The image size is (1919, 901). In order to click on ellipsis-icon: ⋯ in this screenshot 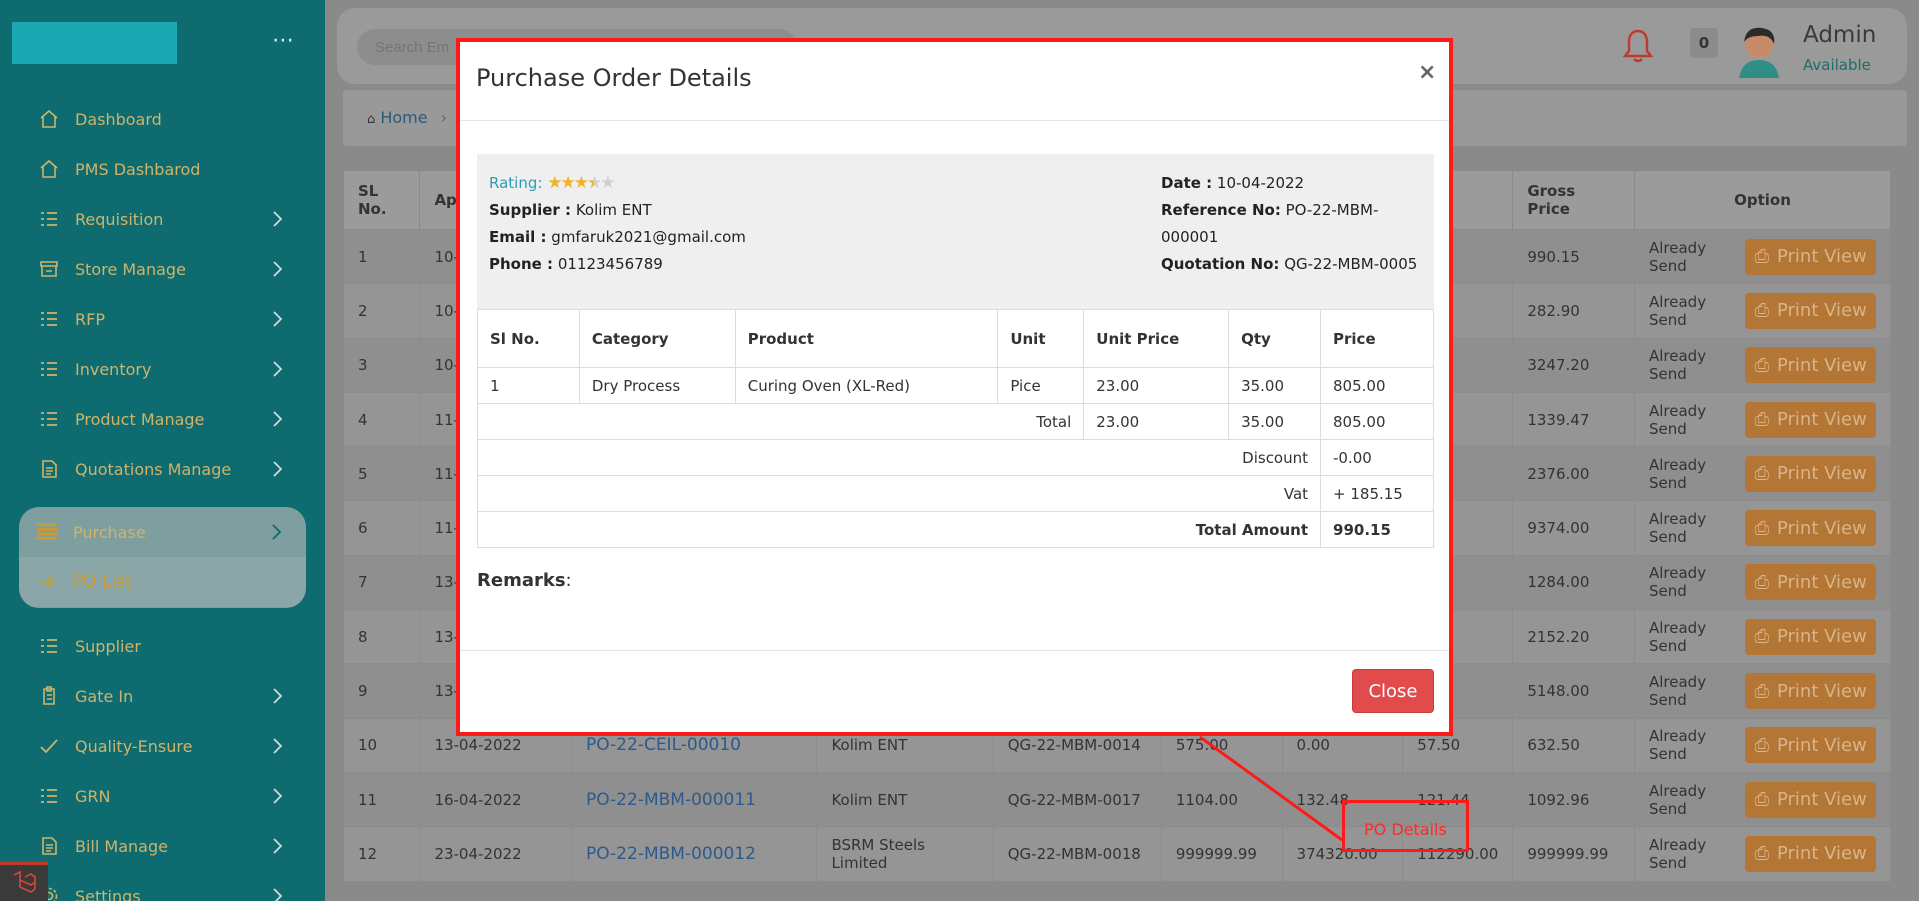, I will do `click(283, 41)`.